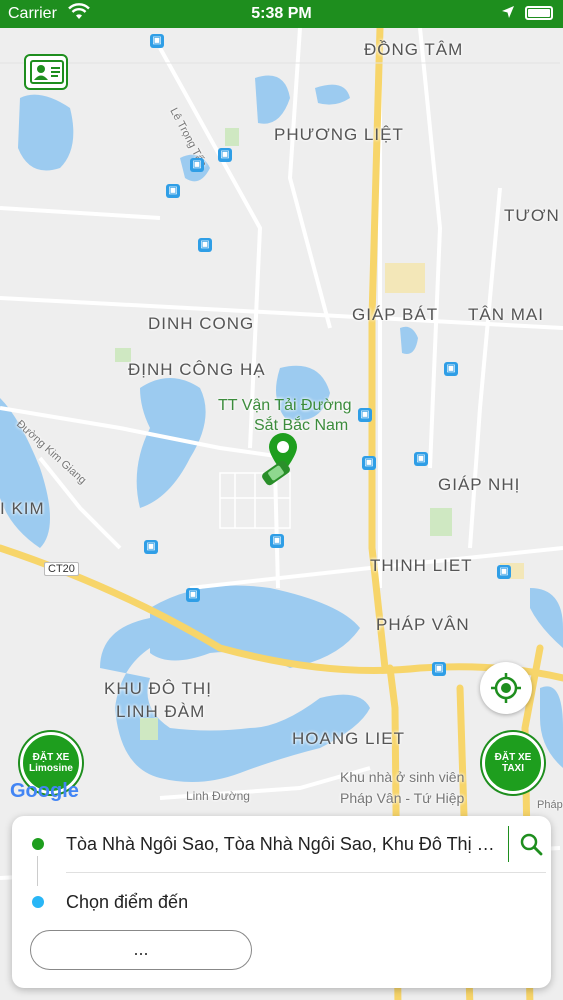 Image resolution: width=563 pixels, height=1000 pixels. I want to click on driver-profile-icon, so click(47, 74).